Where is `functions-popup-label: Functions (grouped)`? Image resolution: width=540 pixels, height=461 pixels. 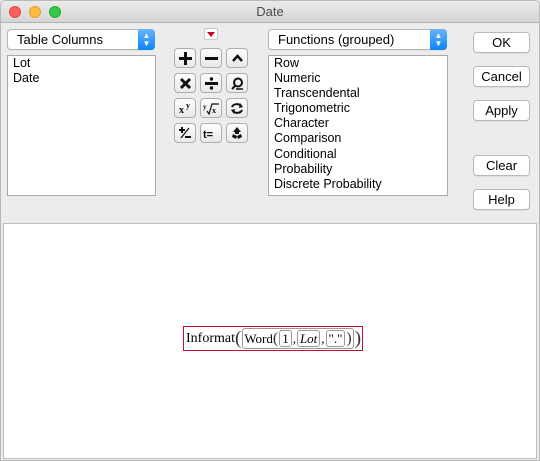
functions-popup-label: Functions (grouped) is located at coordinates (336, 39).